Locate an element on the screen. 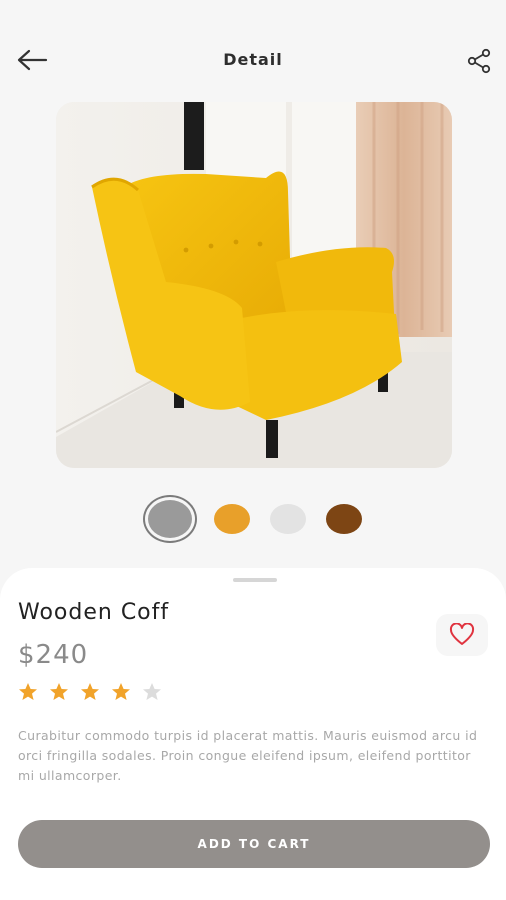 The height and width of the screenshot is (900, 506). favorite-button is located at coordinates (462, 635).